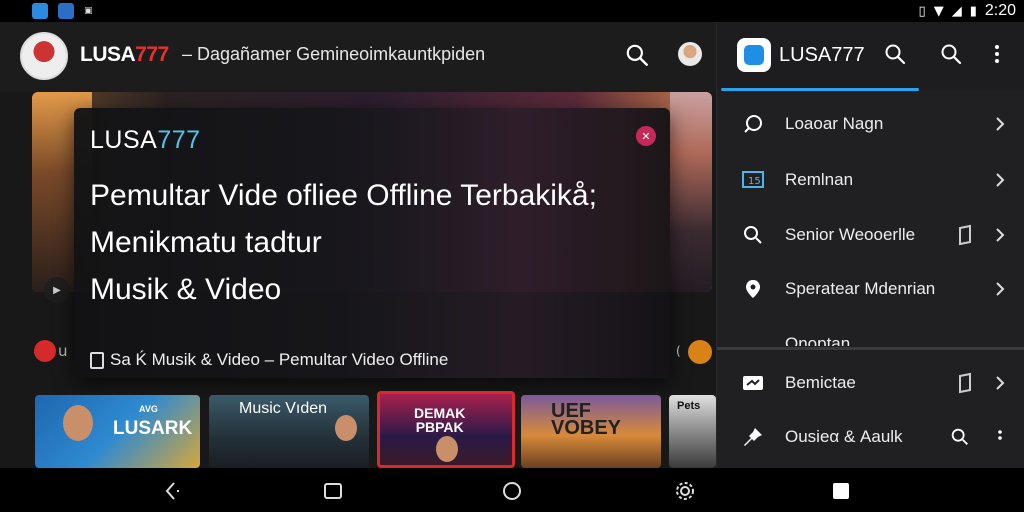  Describe the element at coordinates (692, 431) in the screenshot. I see `video-thumbnail: Pets` at that location.